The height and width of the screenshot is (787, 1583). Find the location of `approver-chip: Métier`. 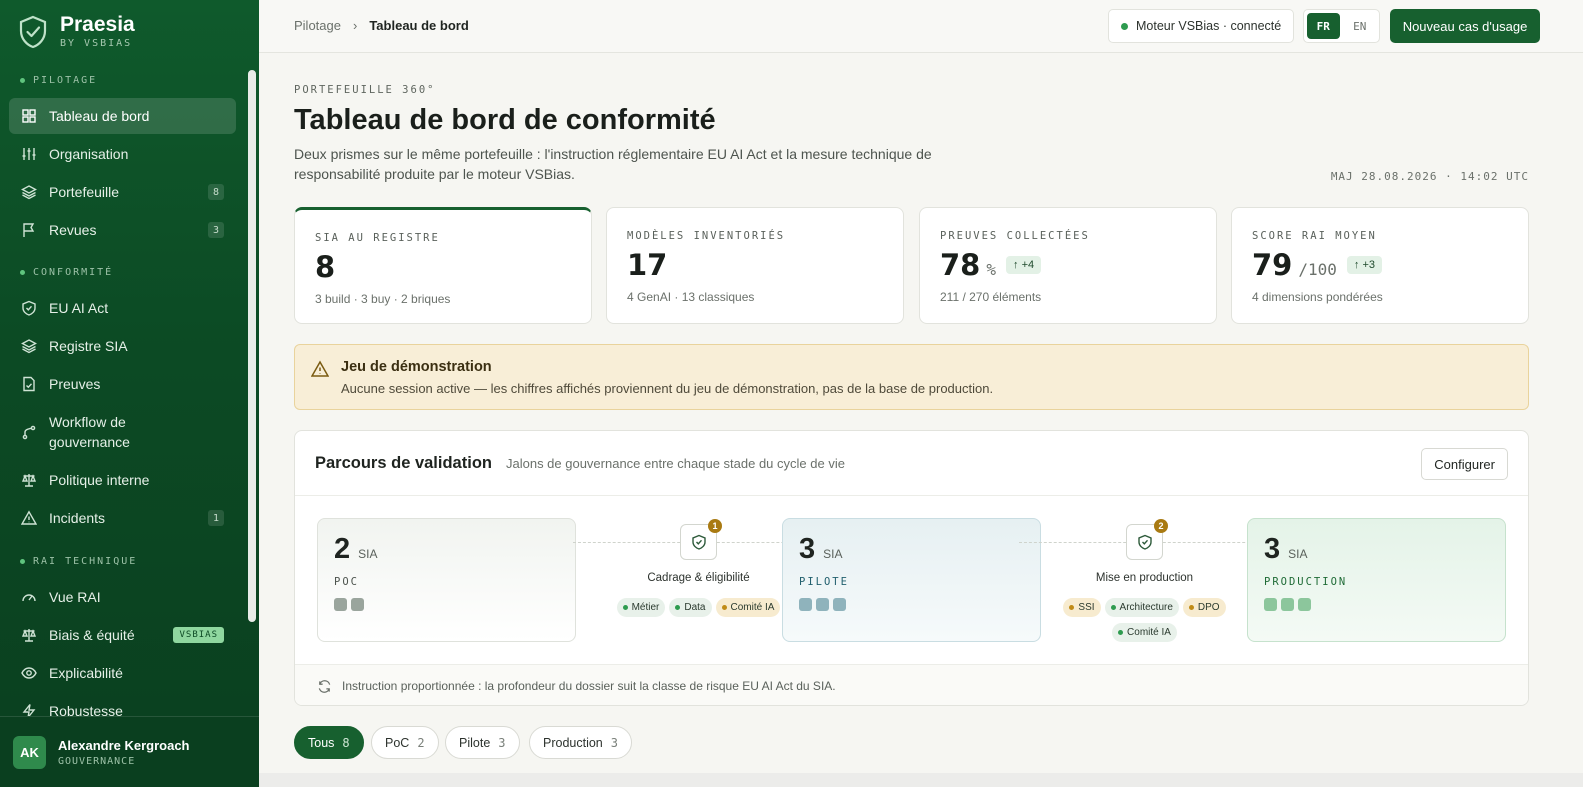

approver-chip: Métier is located at coordinates (641, 607).